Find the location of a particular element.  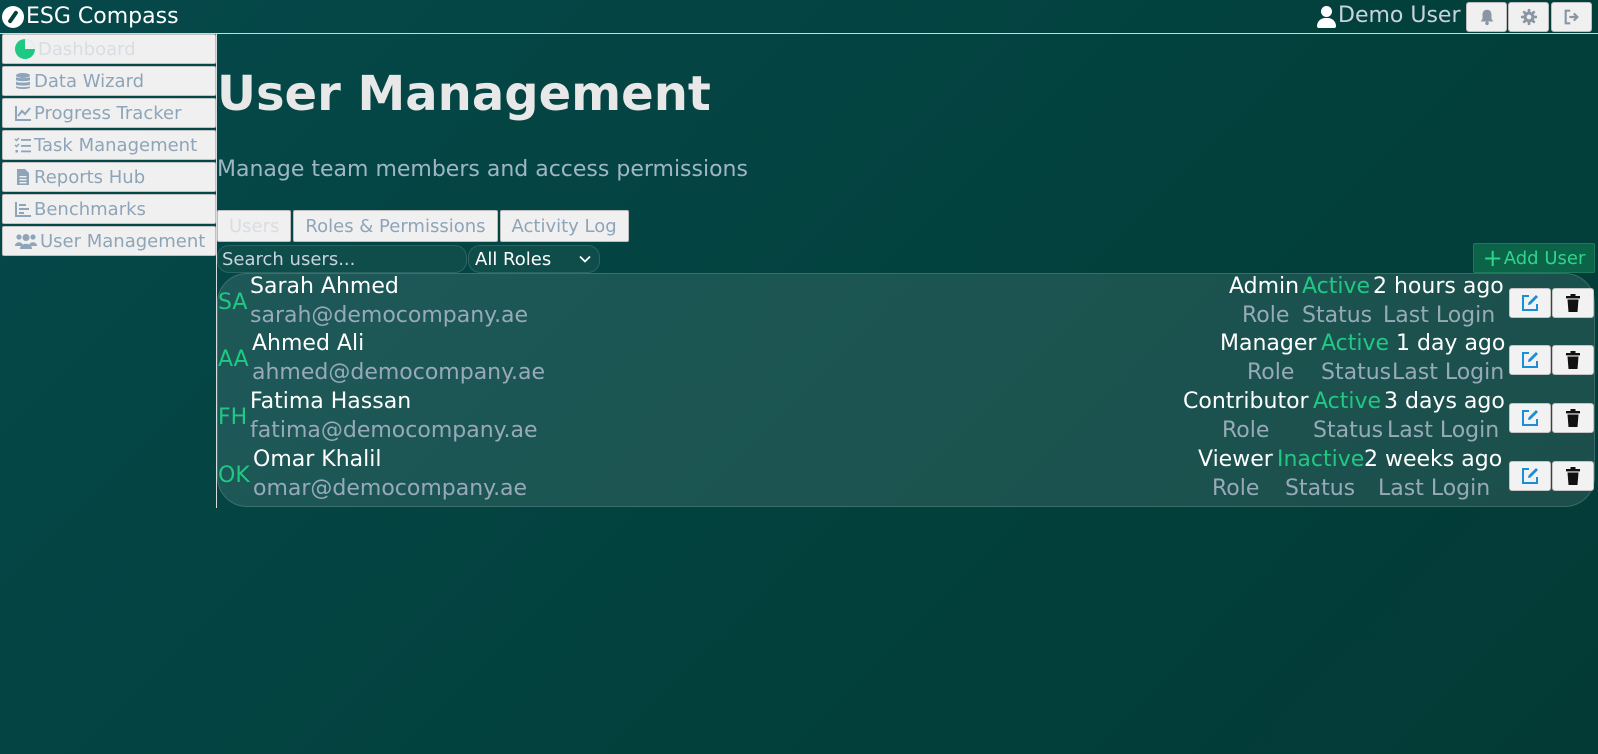

role-filter-select: All Roles is located at coordinates (534, 259).